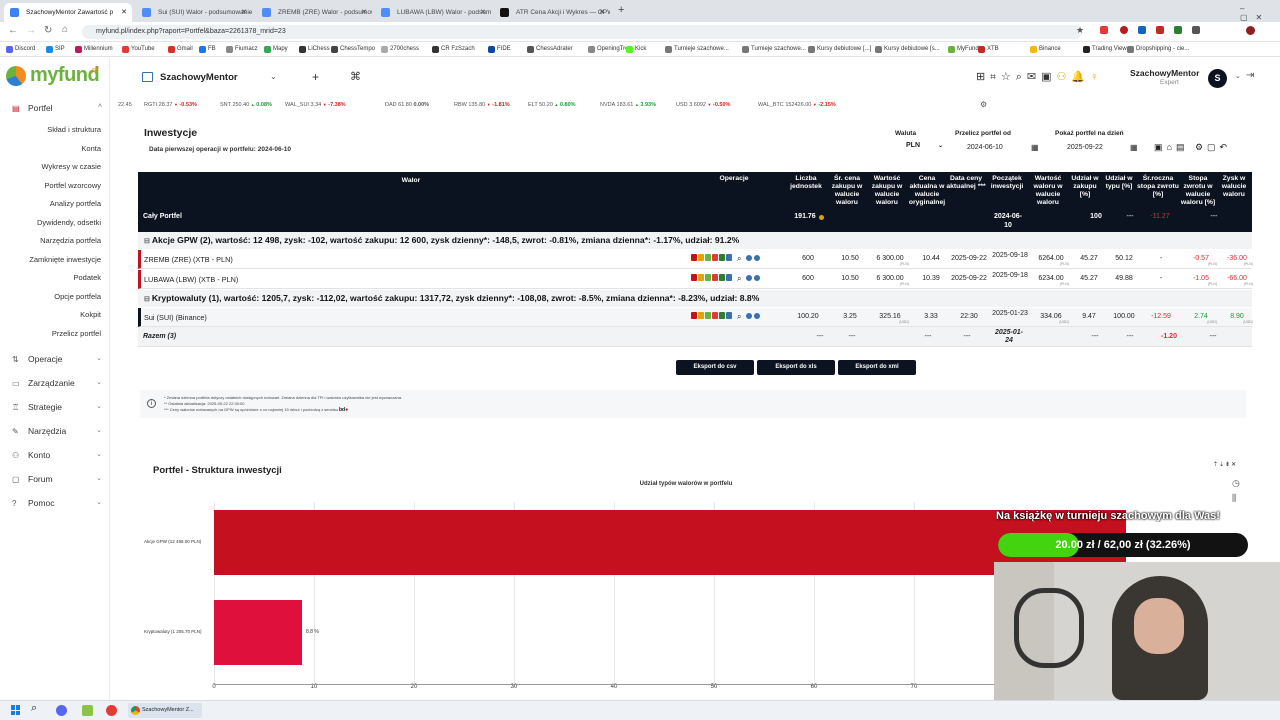  What do you see at coordinates (57, 479) in the screenshot?
I see `sidebar-section: ▢ Forum ⌄` at bounding box center [57, 479].